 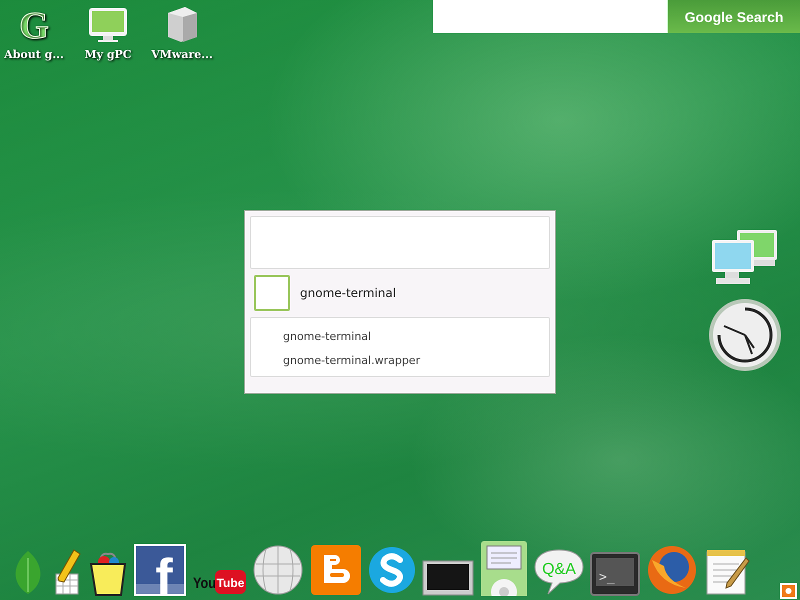 I want to click on monitor-icon, so click(x=448, y=578).